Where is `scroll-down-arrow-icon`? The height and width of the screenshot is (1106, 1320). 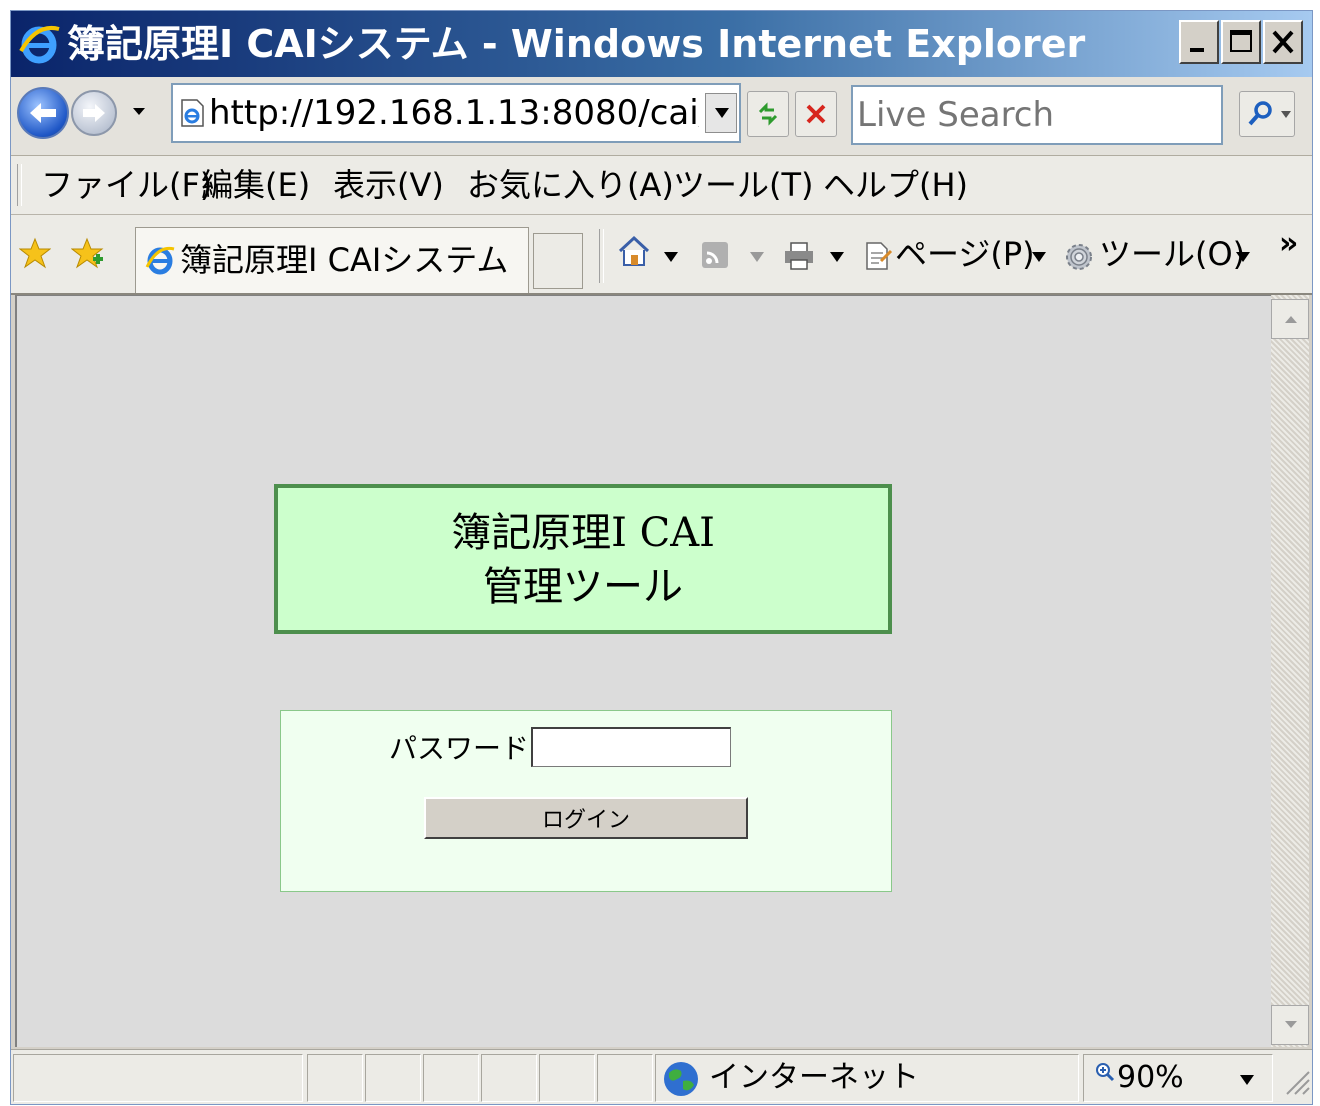
scroll-down-arrow-icon is located at coordinates (1291, 1024).